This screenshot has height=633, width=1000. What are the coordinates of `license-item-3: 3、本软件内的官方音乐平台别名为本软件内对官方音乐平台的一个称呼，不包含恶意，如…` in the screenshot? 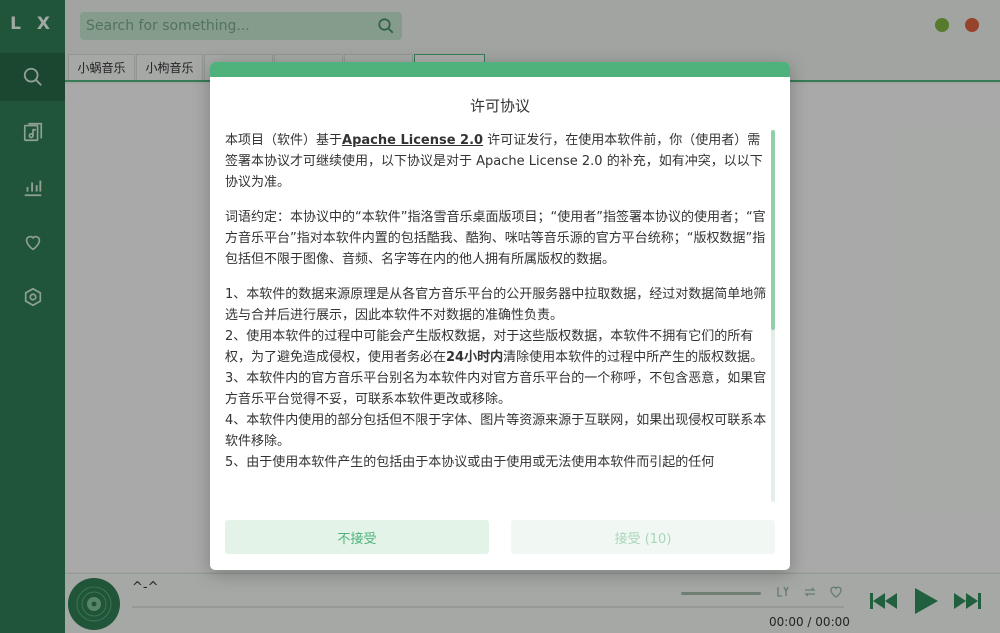 It's located at (496, 389).